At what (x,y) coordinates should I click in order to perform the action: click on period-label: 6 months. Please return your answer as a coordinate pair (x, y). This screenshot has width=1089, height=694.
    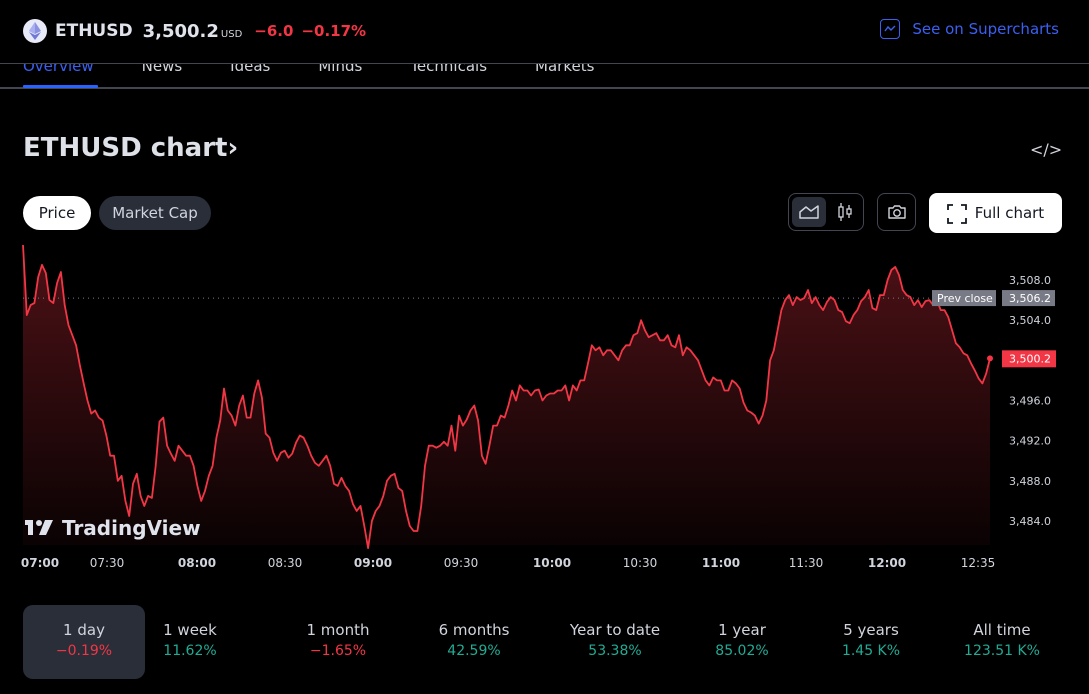
    Looking at the image, I should click on (474, 630).